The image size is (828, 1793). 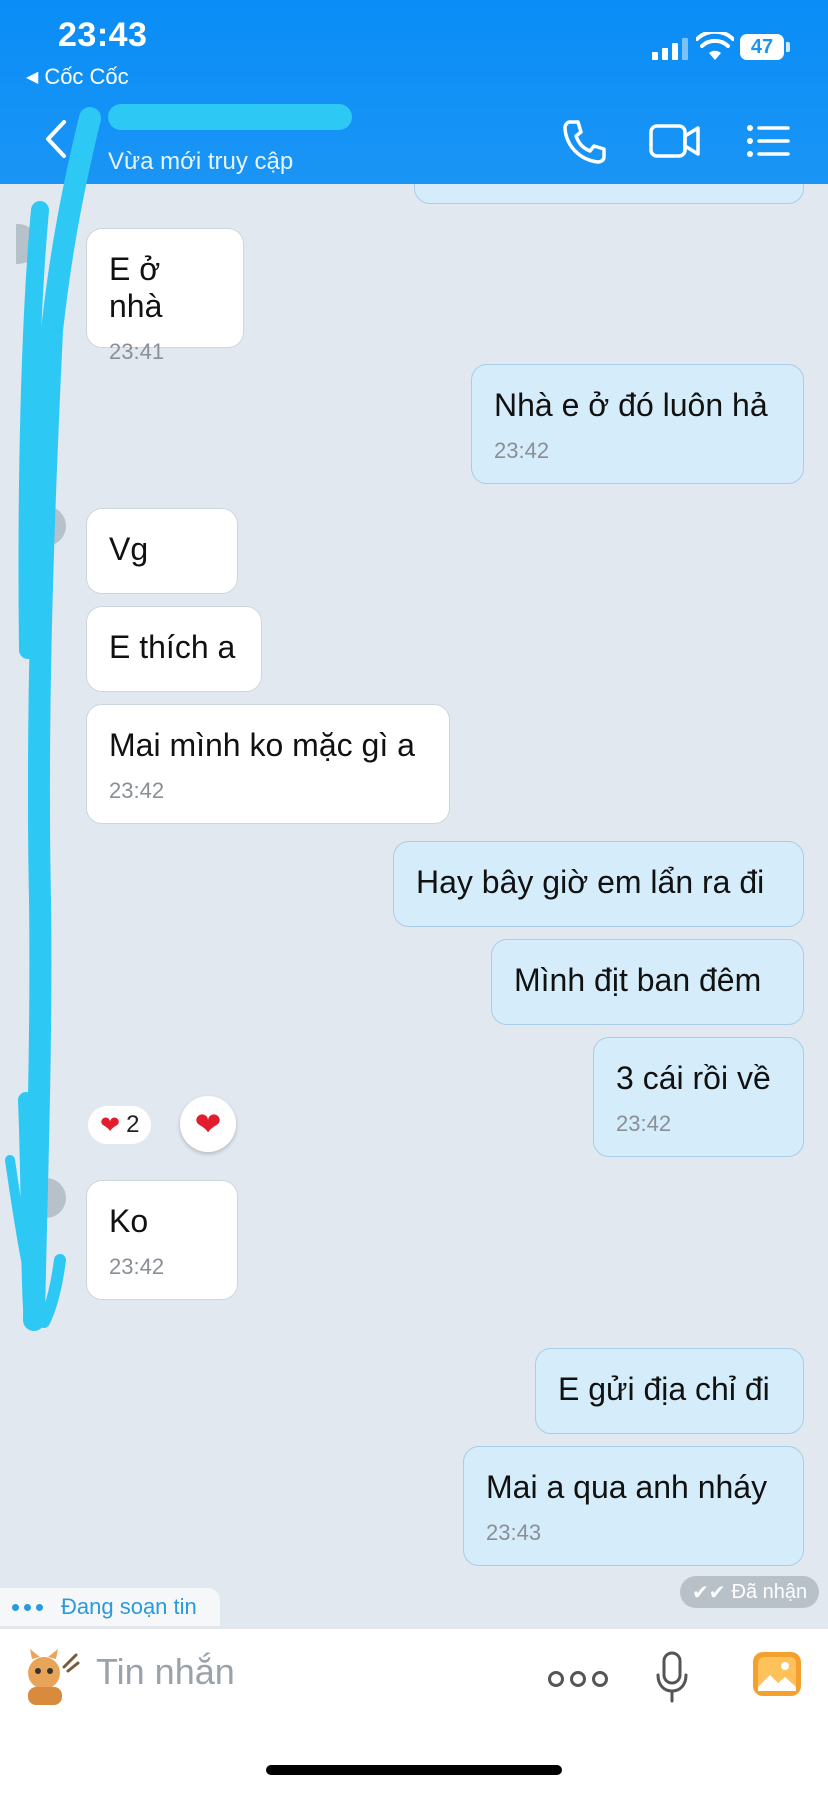 I want to click on message-text: Hay bây giờ em lẩn ra đi, so click(x=590, y=882).